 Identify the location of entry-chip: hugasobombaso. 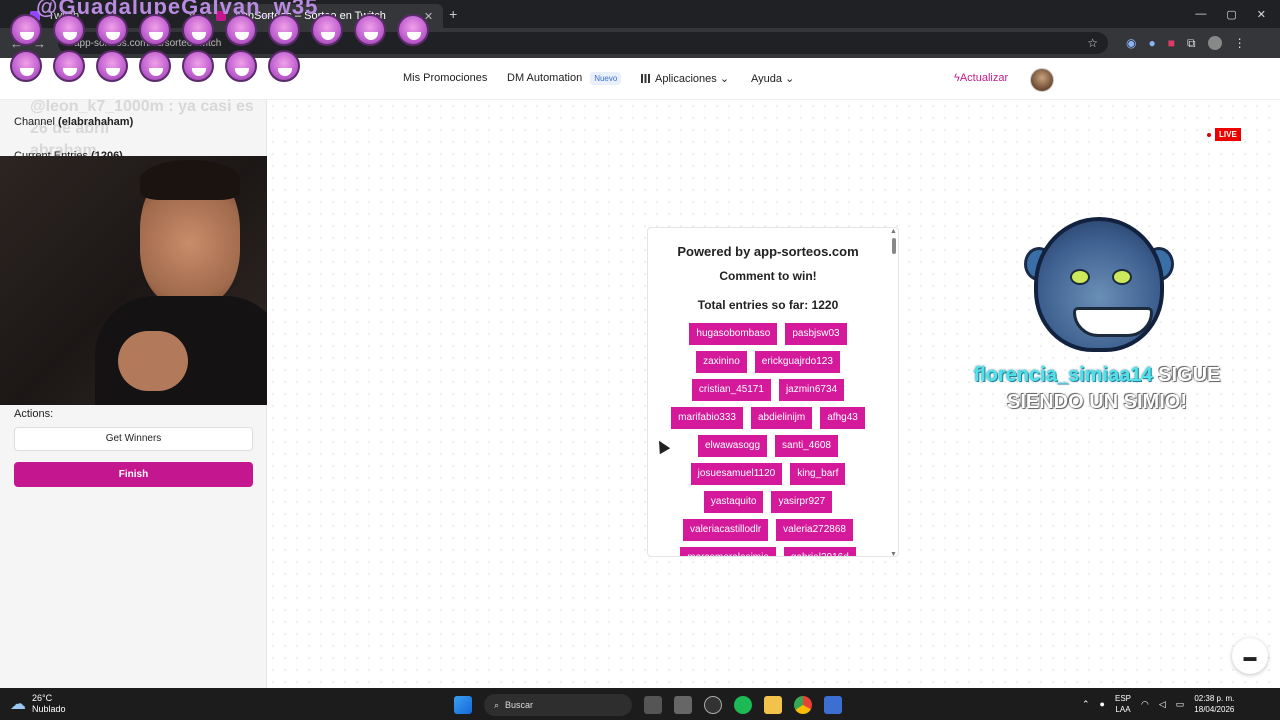
(733, 334).